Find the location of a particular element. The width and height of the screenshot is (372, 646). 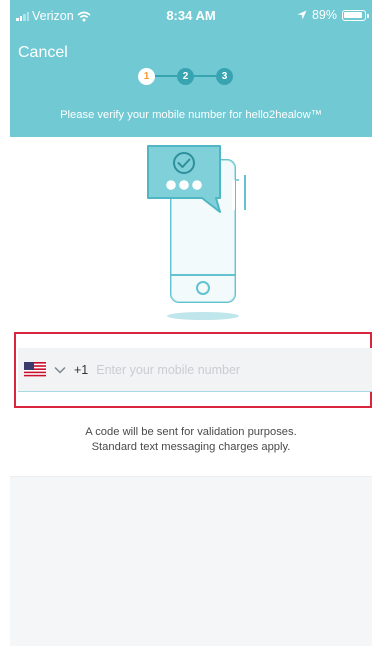

us-flag-icon is located at coordinates (35, 369).